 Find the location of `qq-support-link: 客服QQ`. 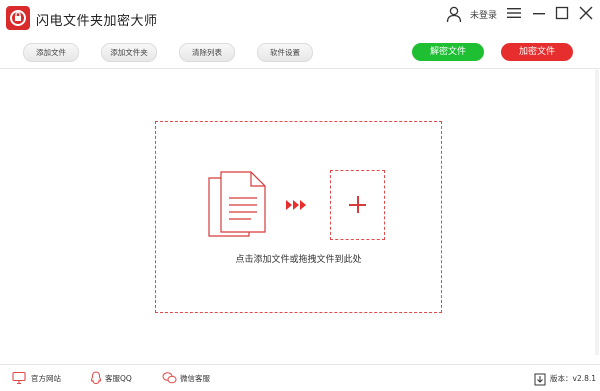

qq-support-link: 客服QQ is located at coordinates (117, 378).